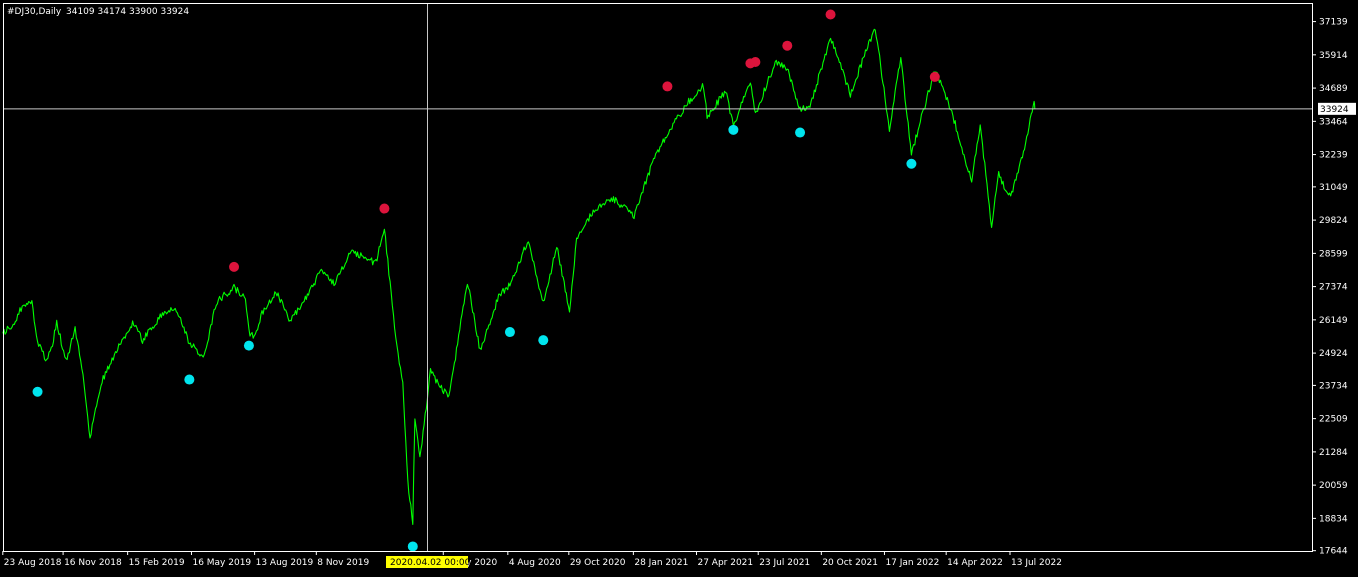 The image size is (1358, 577). What do you see at coordinates (221, 563) in the screenshot?
I see `time-tick-label: 16 May 2019` at bounding box center [221, 563].